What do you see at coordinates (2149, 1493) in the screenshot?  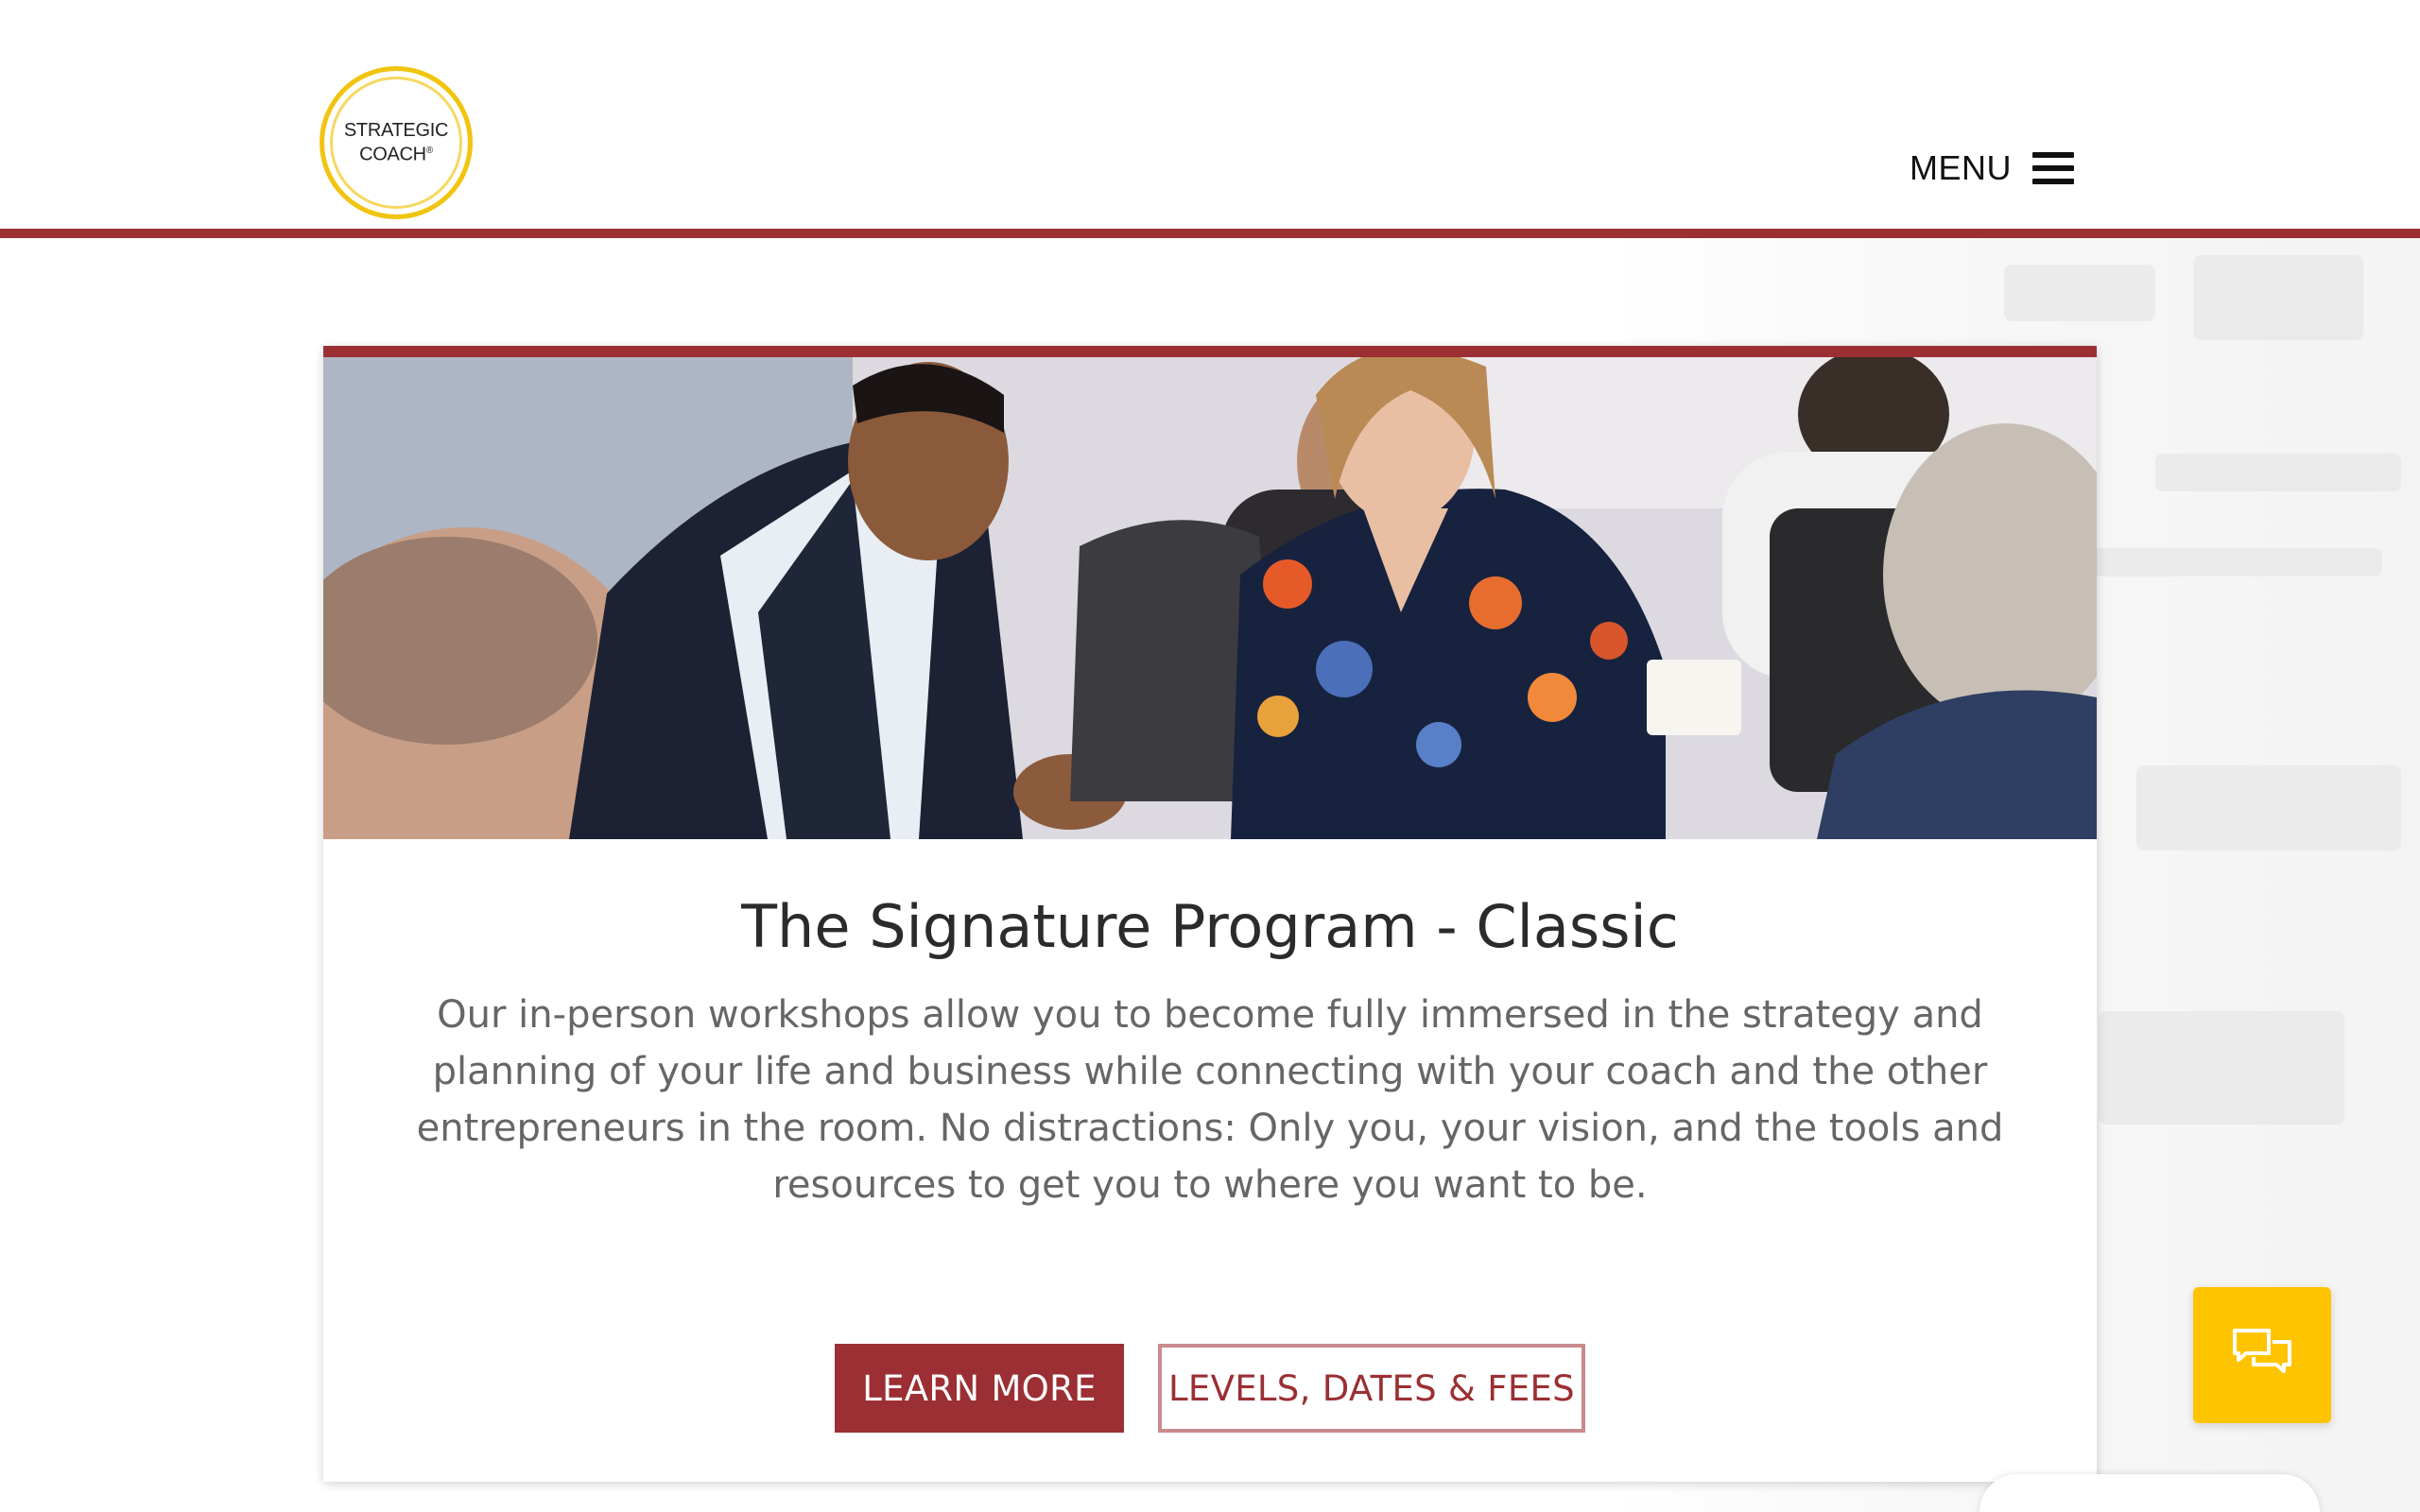 I see `floating-pill` at bounding box center [2149, 1493].